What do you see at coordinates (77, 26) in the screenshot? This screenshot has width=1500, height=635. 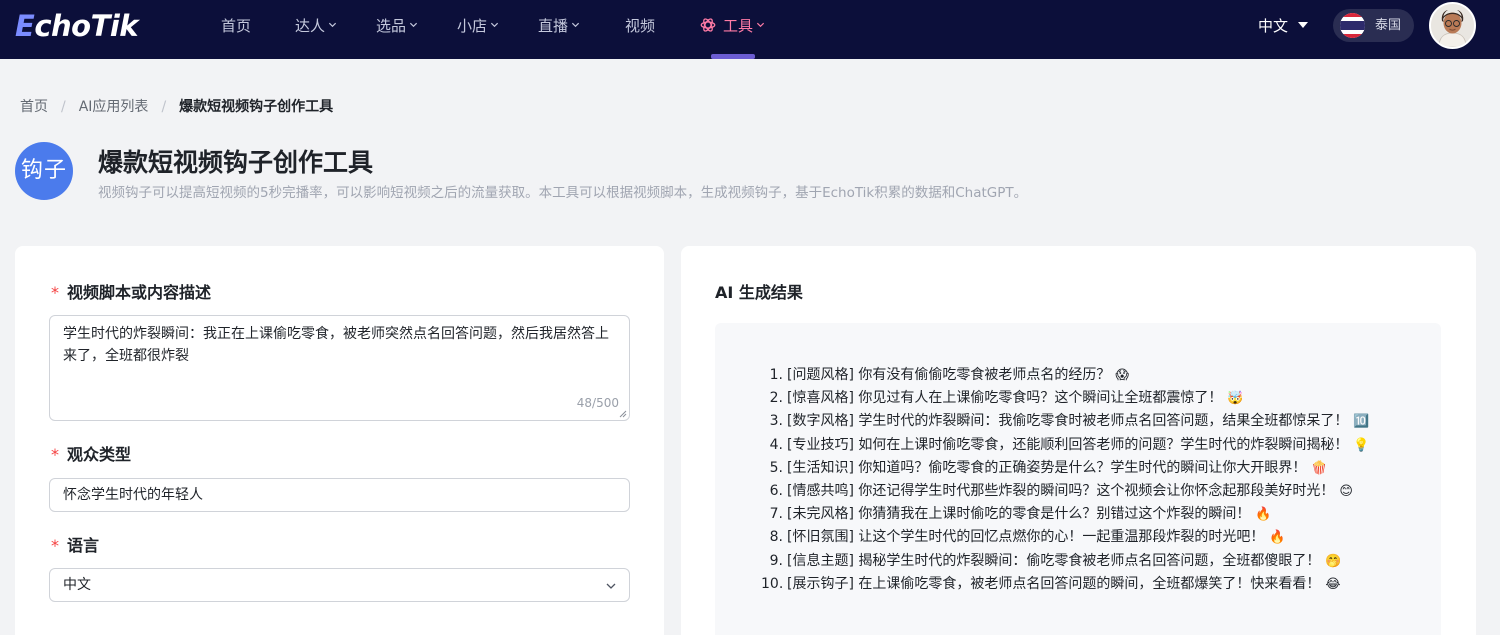 I see `echotik-logo: EchoTik` at bounding box center [77, 26].